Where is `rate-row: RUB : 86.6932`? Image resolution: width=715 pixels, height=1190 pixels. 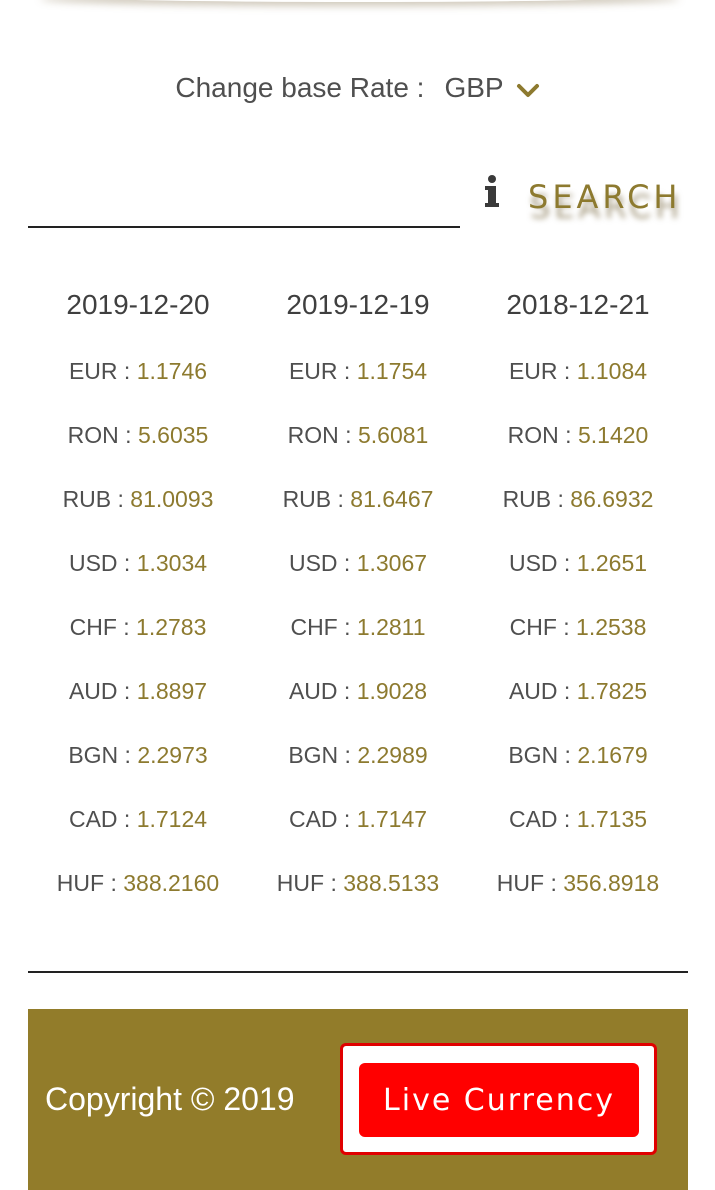
rate-row: RUB : 86.6932 is located at coordinates (578, 499).